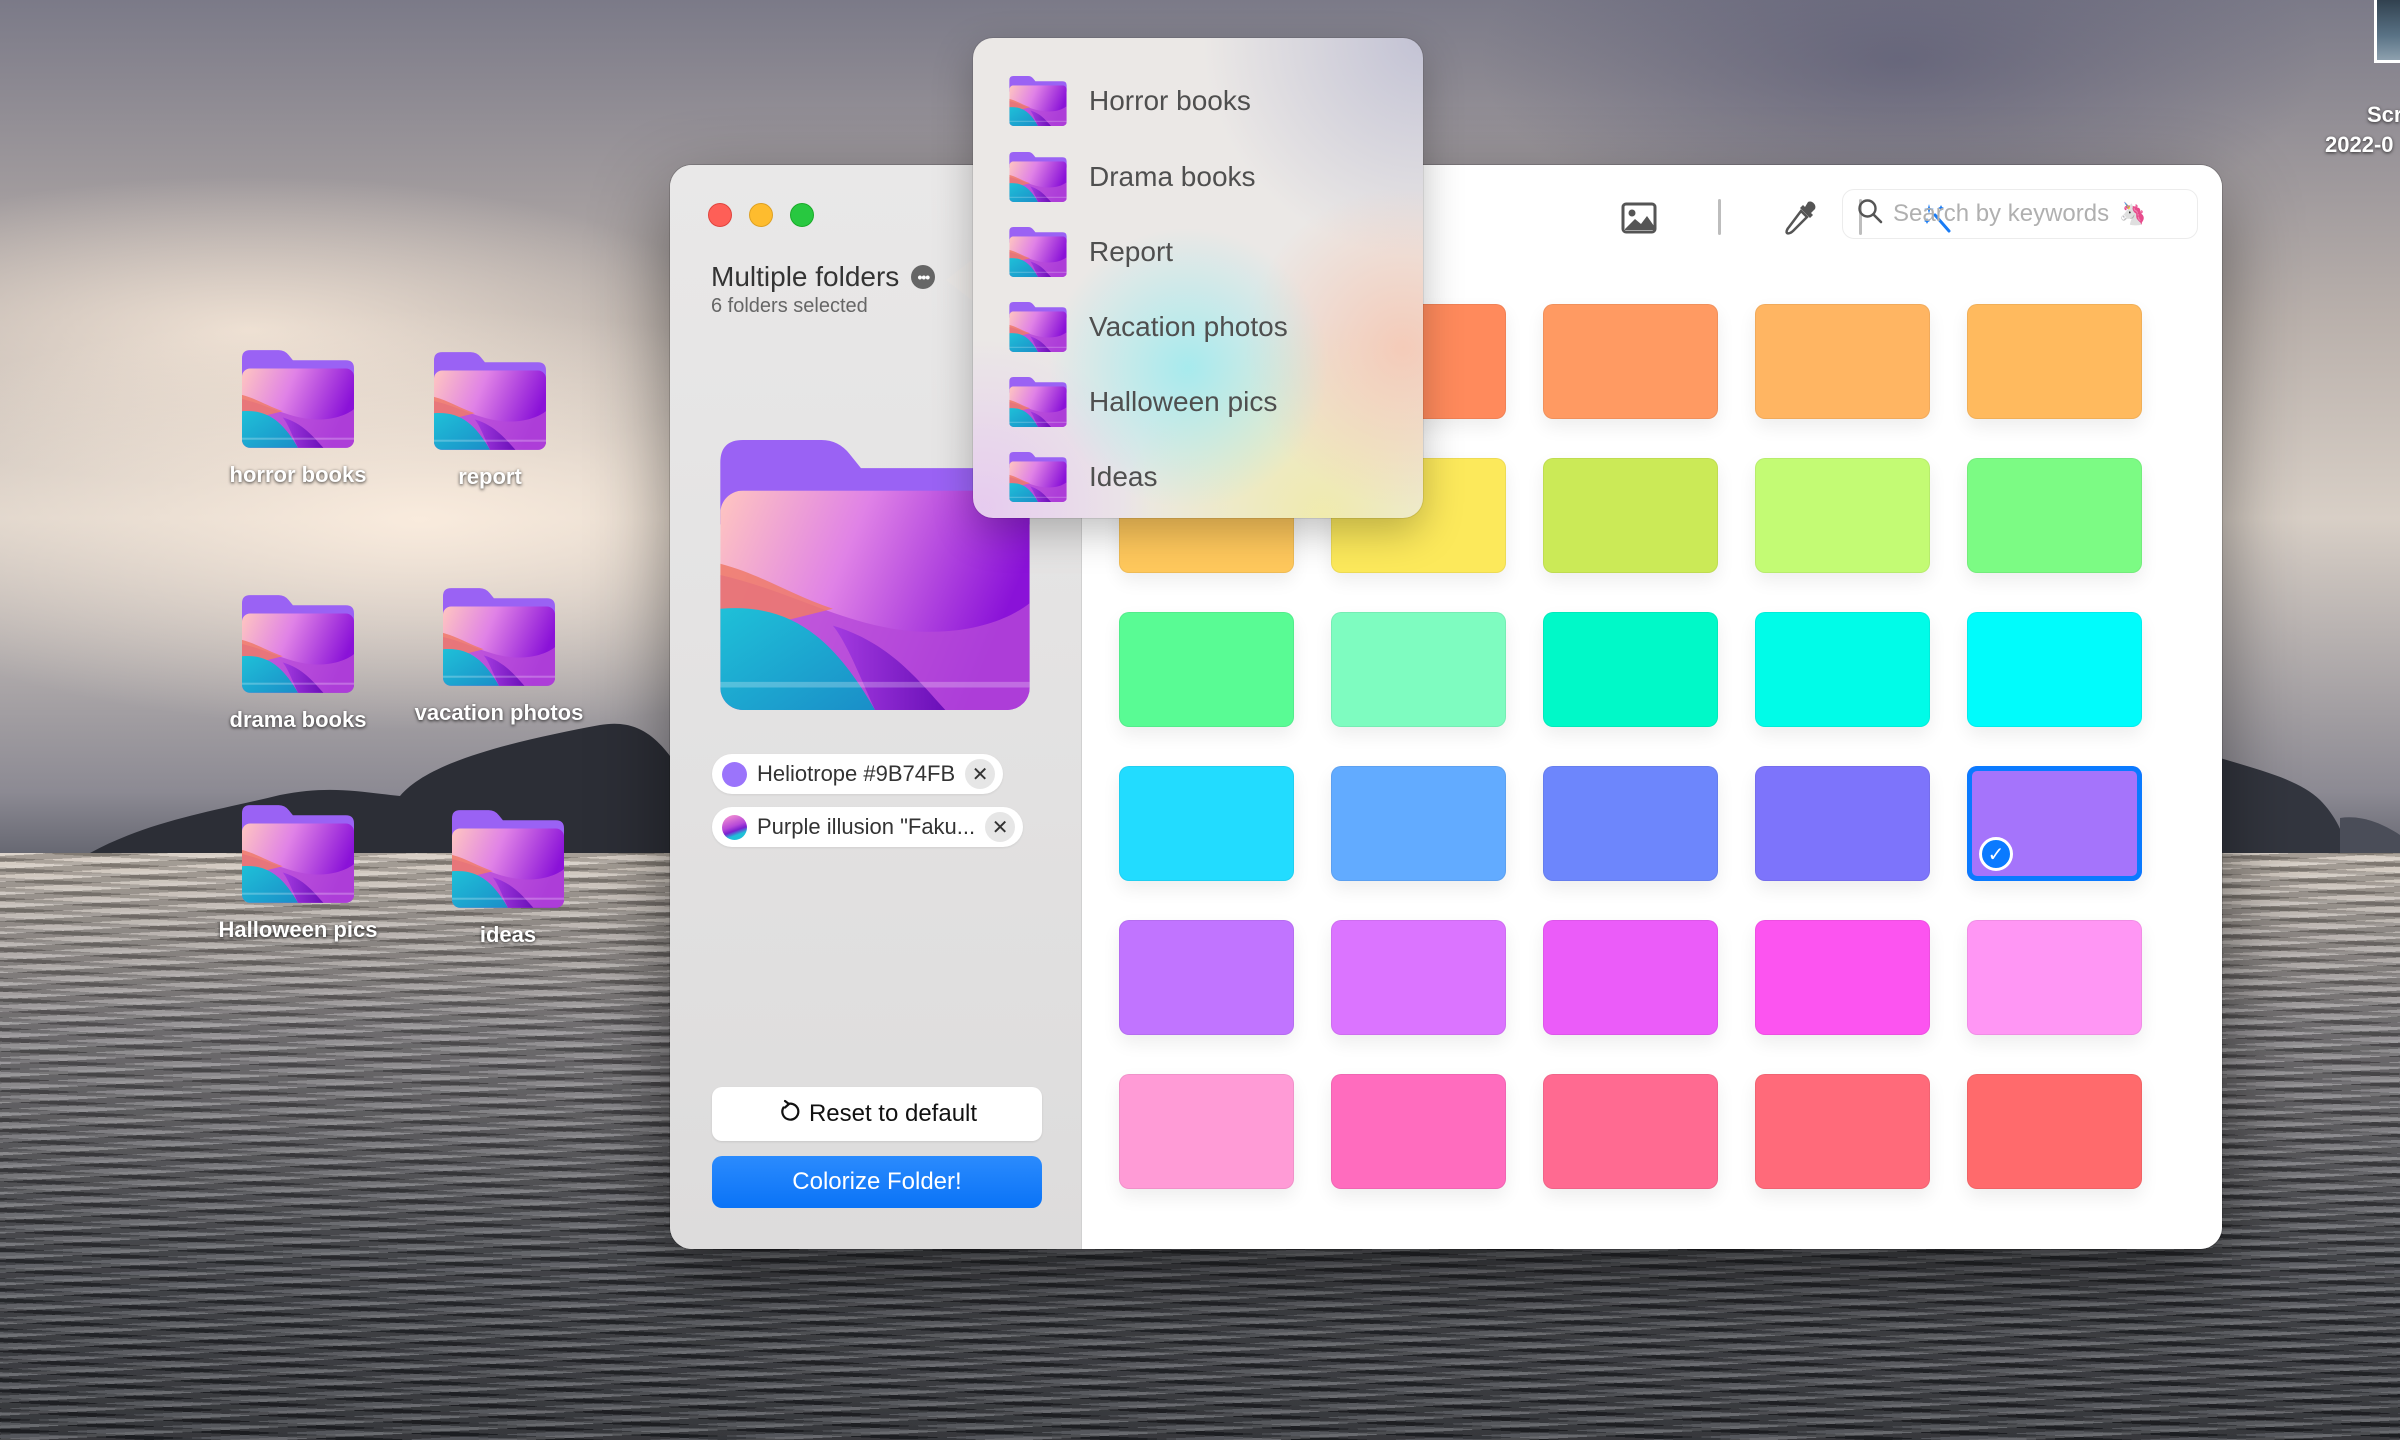  I want to click on search-placeholder: Search by keywords, so click(2001, 213).